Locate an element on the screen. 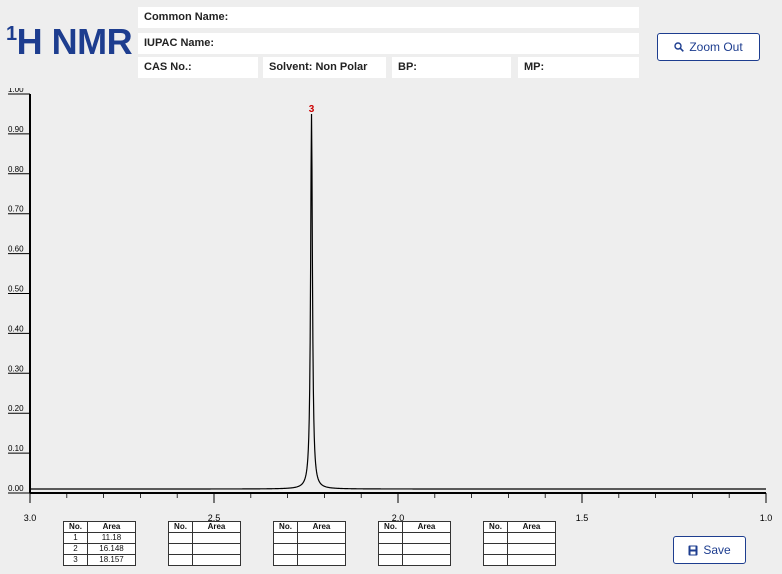 This screenshot has width=782, height=574. x-axis: 3.0 2.5 2.0 1.5 1.0 is located at coordinates (398, 507).